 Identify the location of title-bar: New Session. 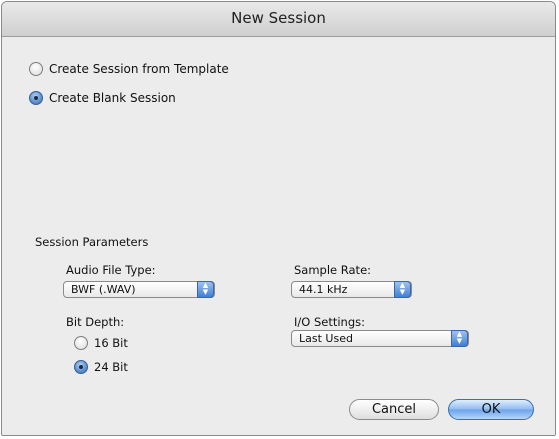
(278, 19).